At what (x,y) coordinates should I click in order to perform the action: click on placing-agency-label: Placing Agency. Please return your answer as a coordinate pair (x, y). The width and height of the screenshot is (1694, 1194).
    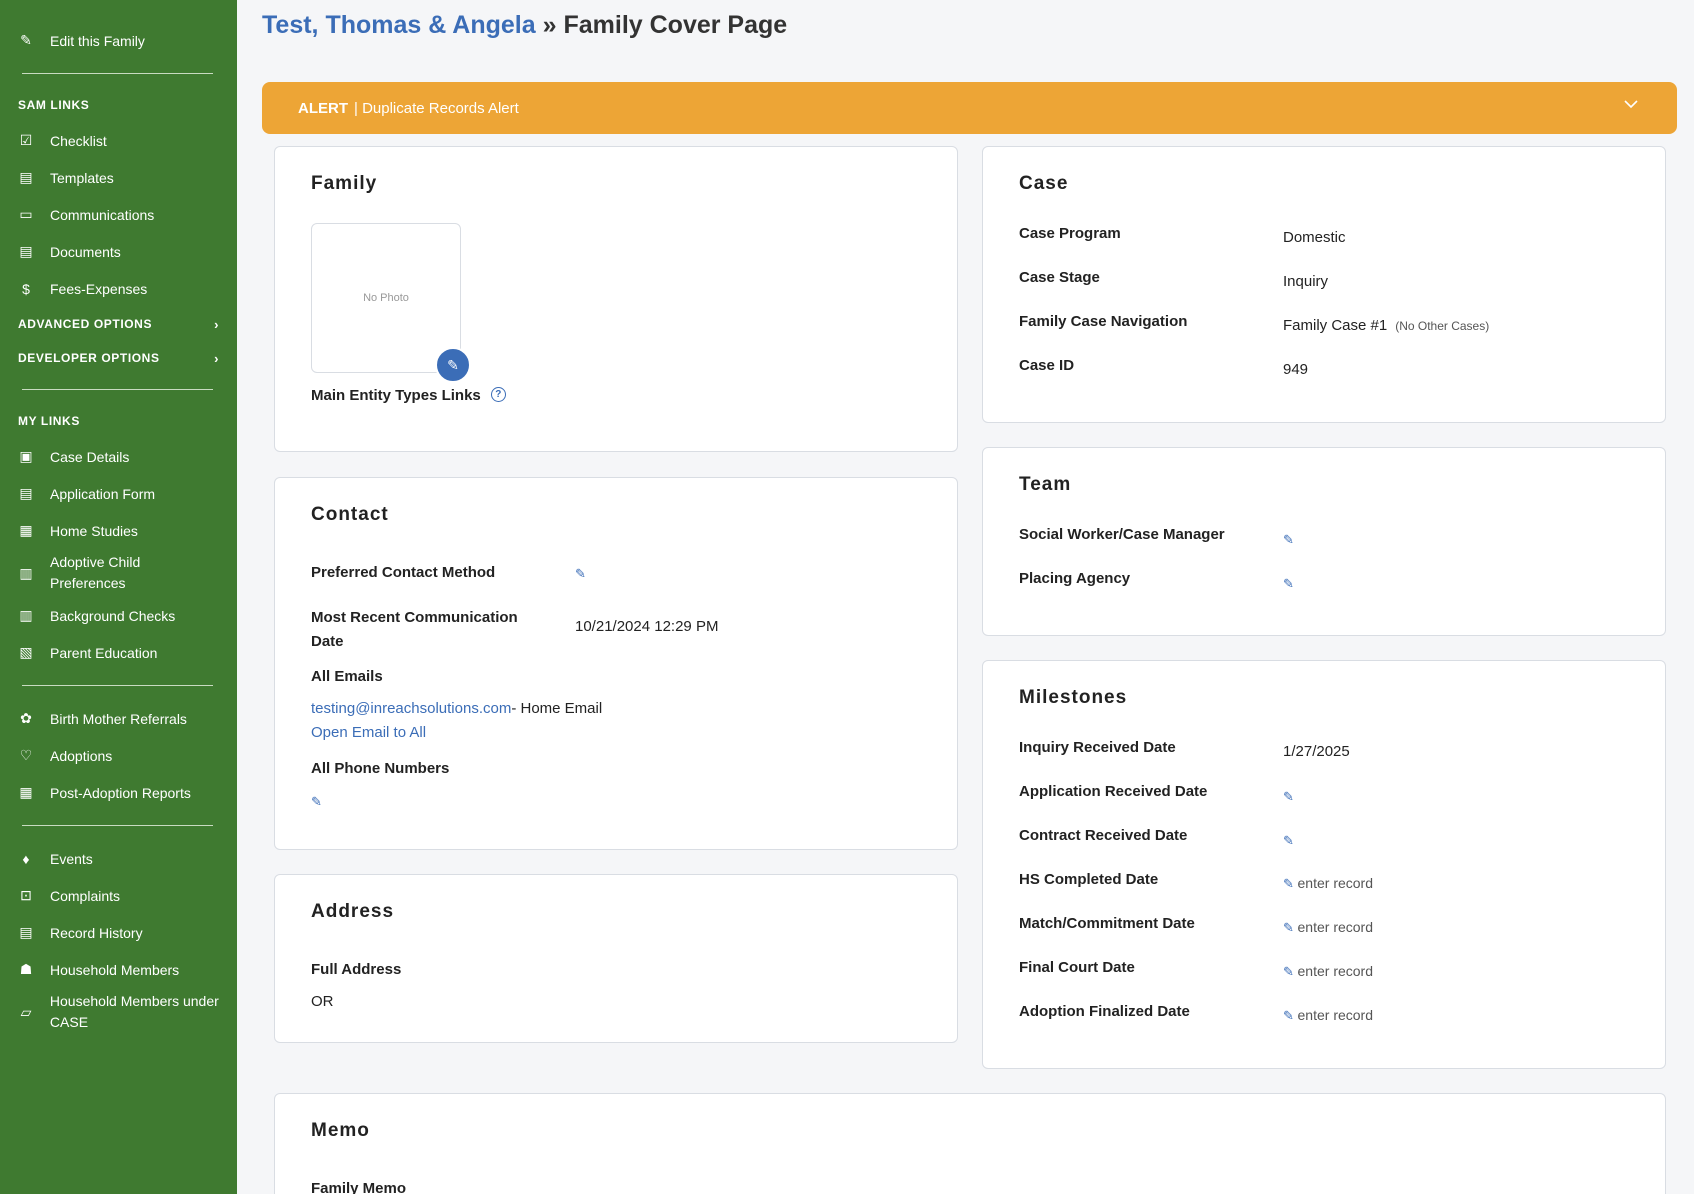
    Looking at the image, I should click on (1075, 578).